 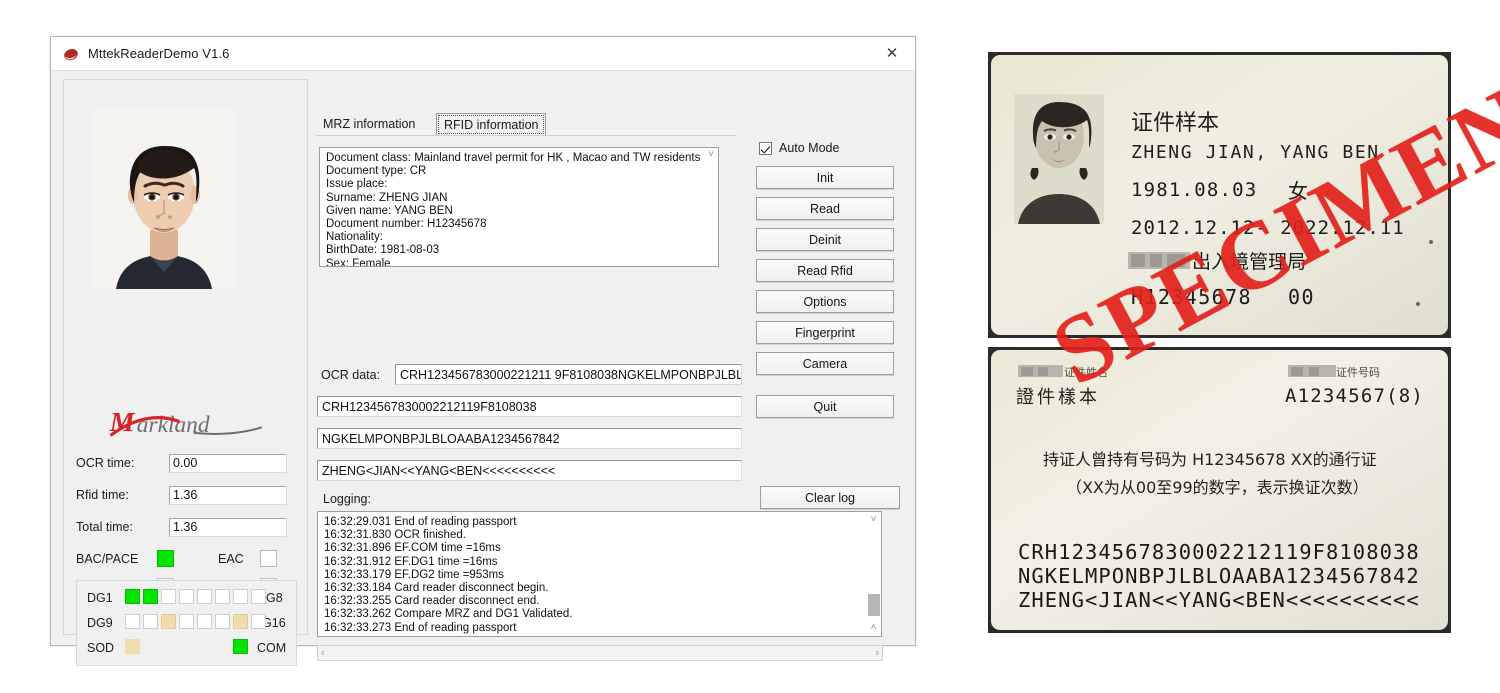 What do you see at coordinates (104, 527) in the screenshot?
I see `total-time-label: Total time:` at bounding box center [104, 527].